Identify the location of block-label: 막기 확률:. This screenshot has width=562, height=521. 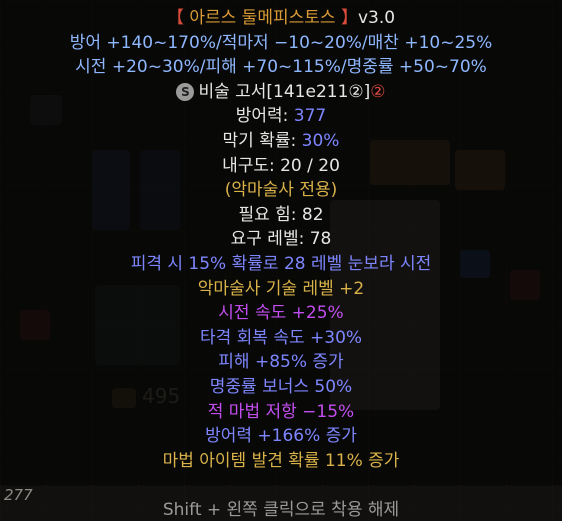
(262, 140).